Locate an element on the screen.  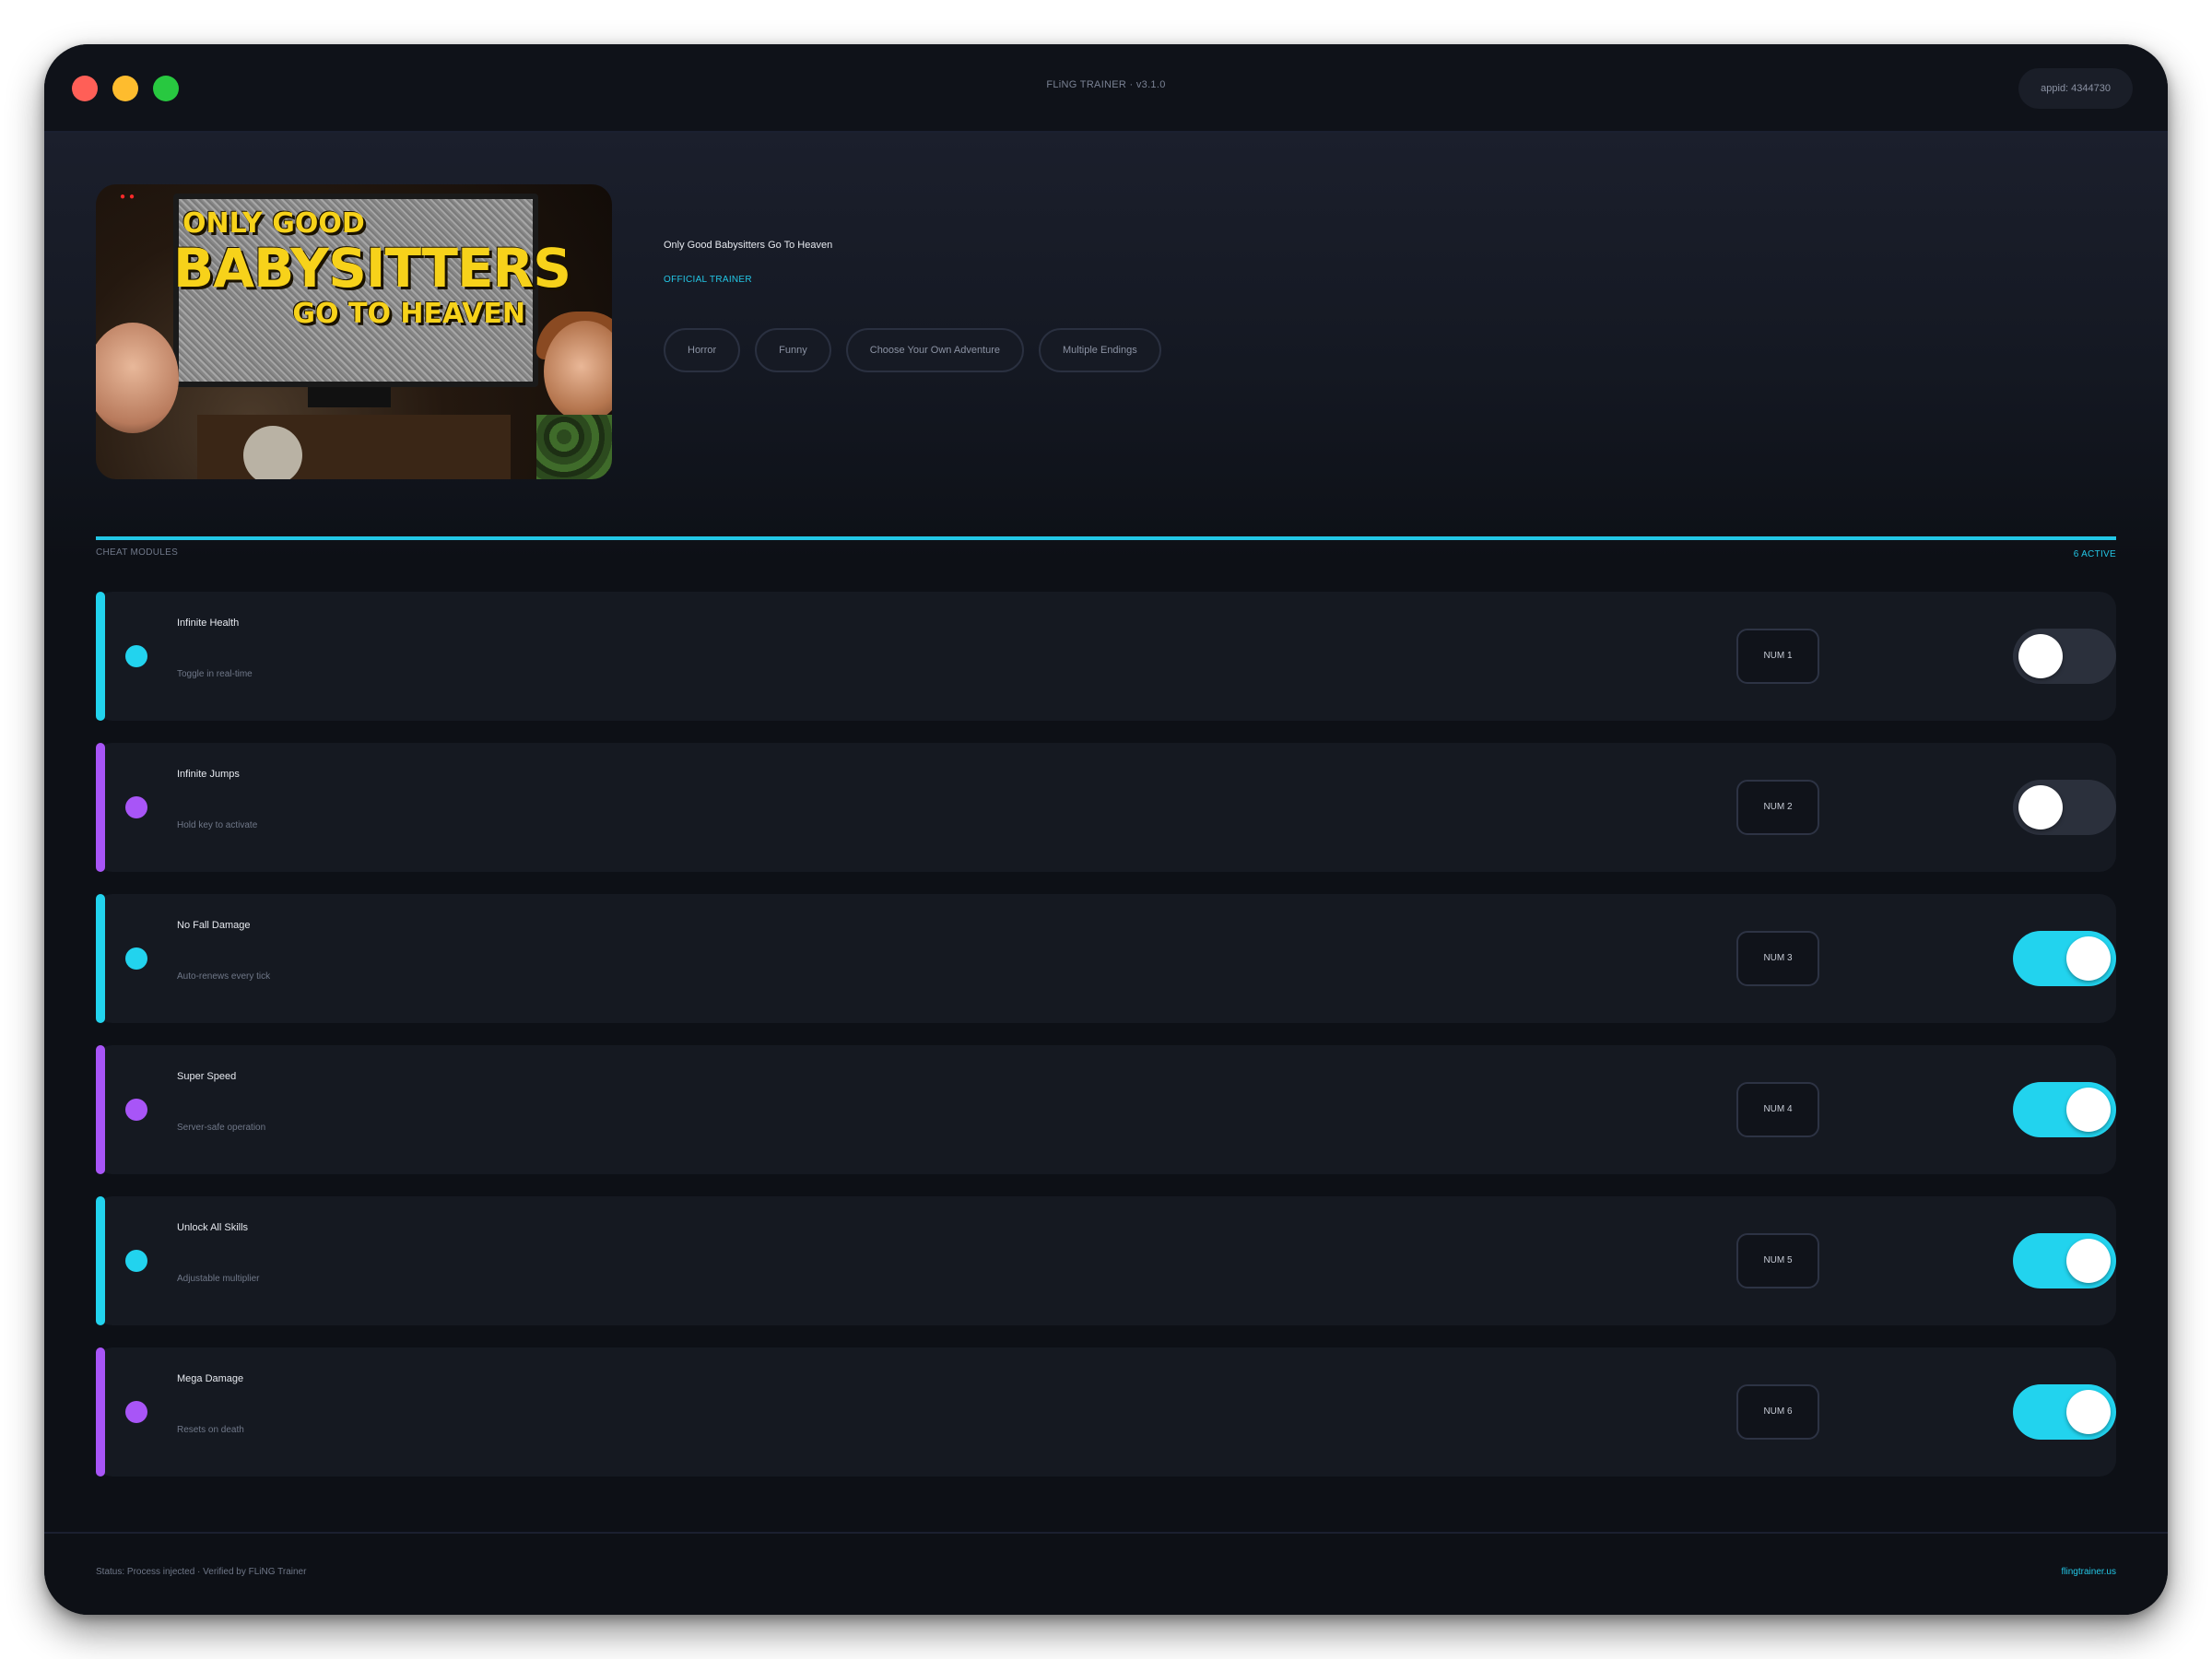
hotkey-button: NUM 6 is located at coordinates (1777, 1412).